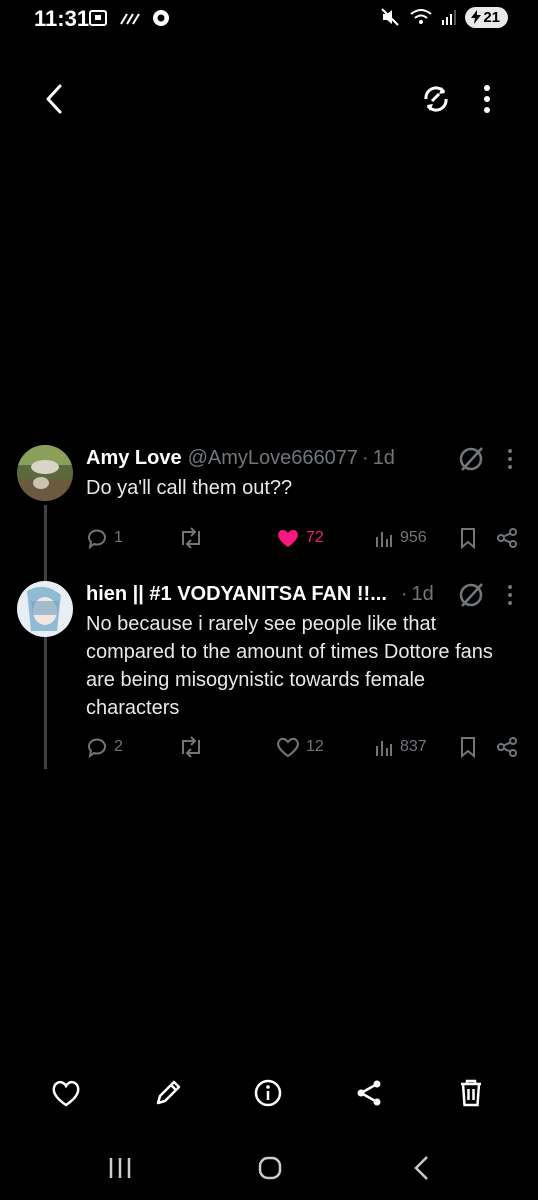  What do you see at coordinates (45, 637) in the screenshot?
I see `thread-line` at bounding box center [45, 637].